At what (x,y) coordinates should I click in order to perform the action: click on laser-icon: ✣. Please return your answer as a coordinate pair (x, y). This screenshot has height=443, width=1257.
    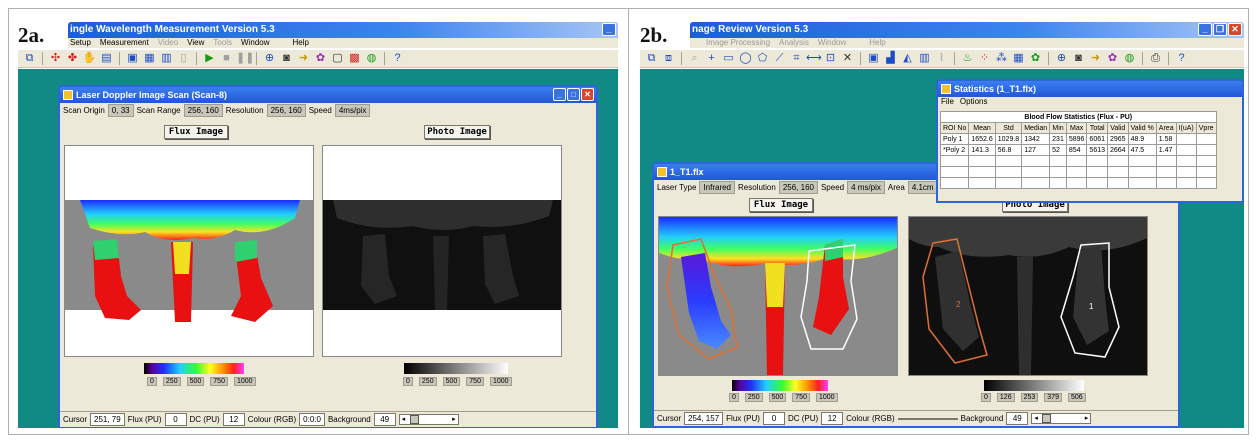
    Looking at the image, I should click on (55, 58).